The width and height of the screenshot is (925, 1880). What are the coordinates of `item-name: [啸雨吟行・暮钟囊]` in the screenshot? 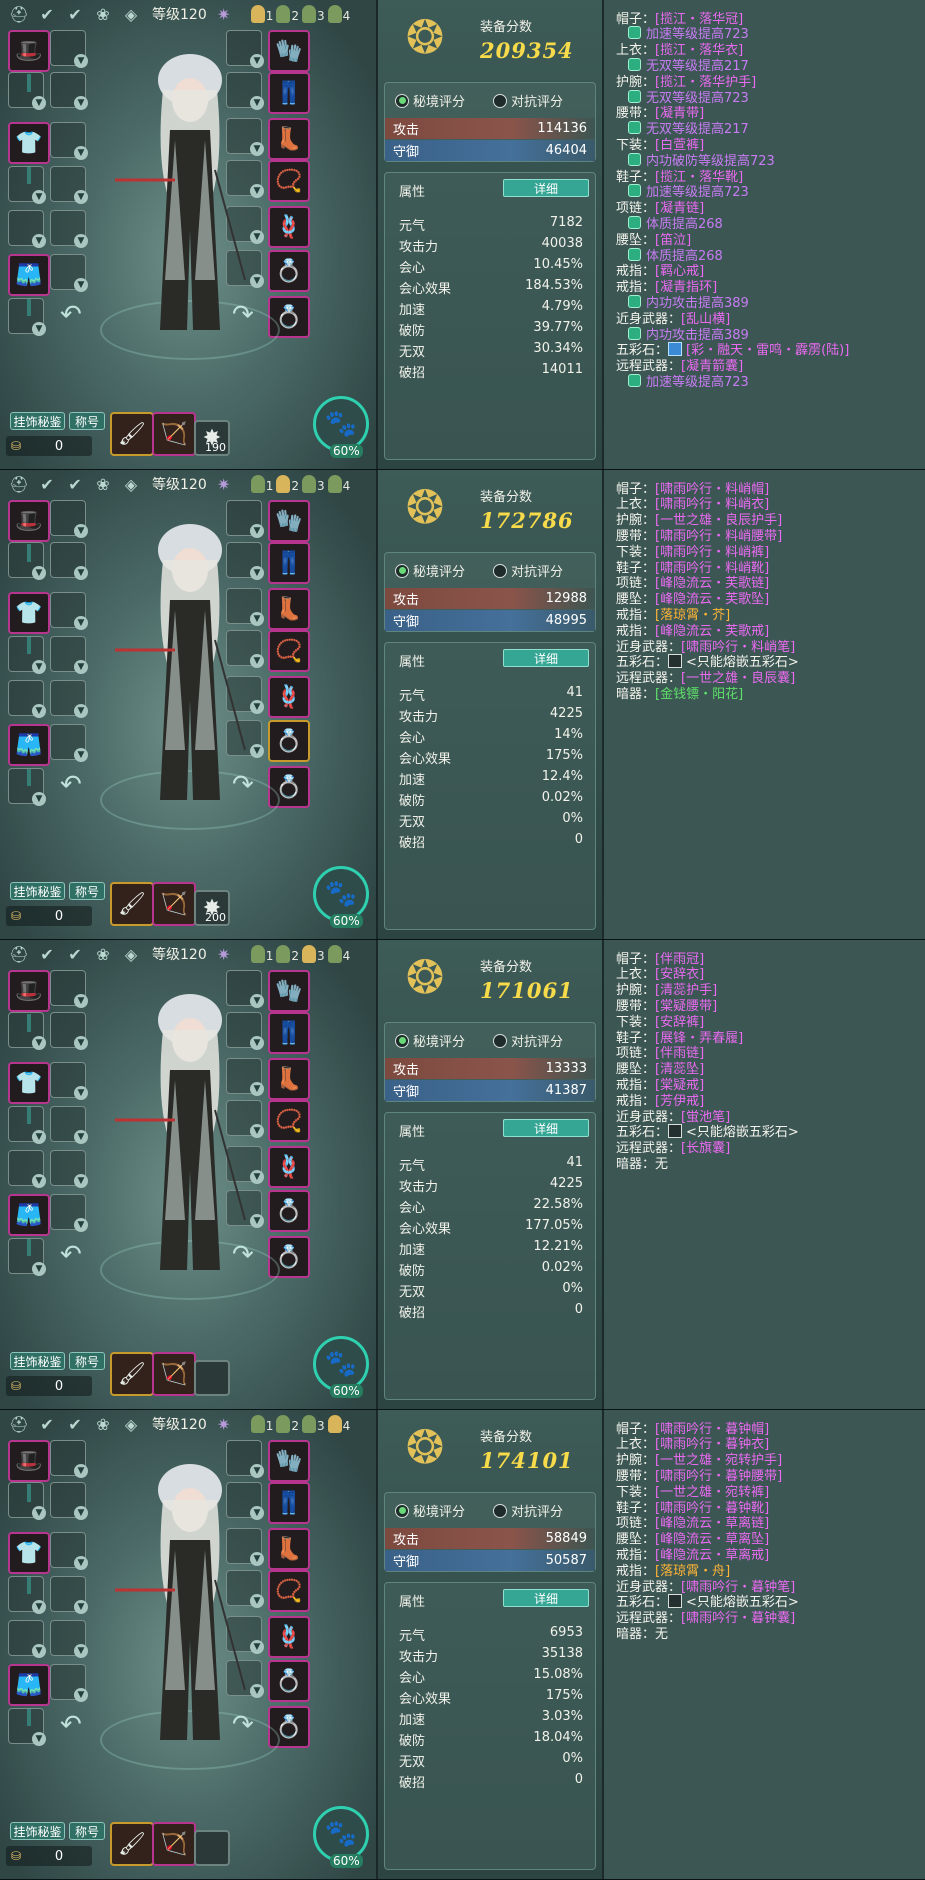 It's located at (738, 1616).